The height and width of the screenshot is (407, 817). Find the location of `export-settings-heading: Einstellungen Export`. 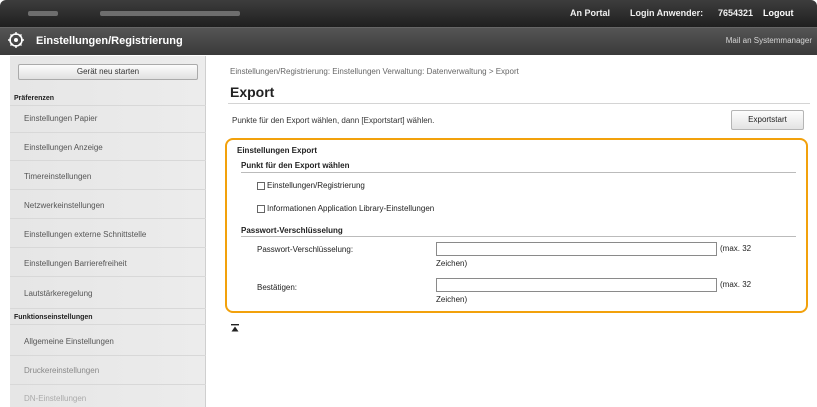

export-settings-heading: Einstellungen Export is located at coordinates (277, 150).